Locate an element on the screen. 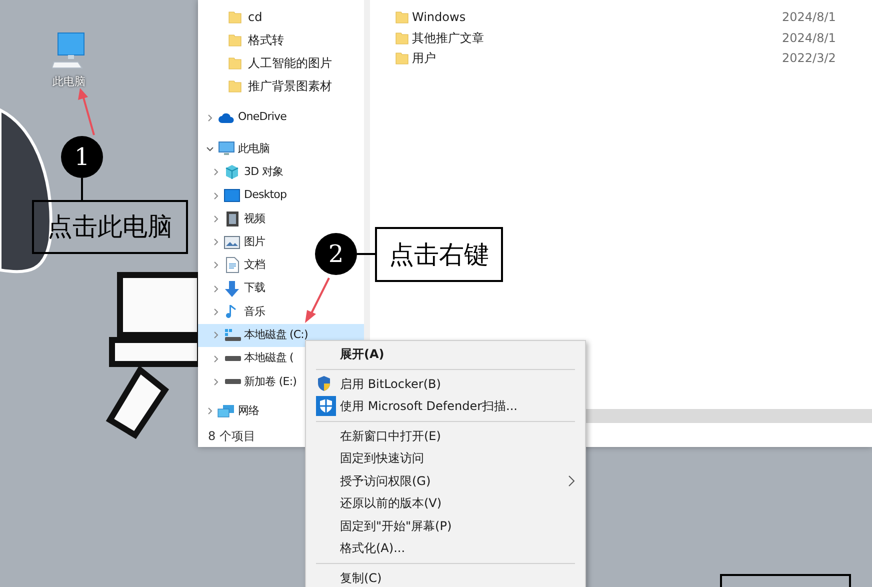 The height and width of the screenshot is (587, 872). nav-item: 此电脑 is located at coordinates (235, 149).